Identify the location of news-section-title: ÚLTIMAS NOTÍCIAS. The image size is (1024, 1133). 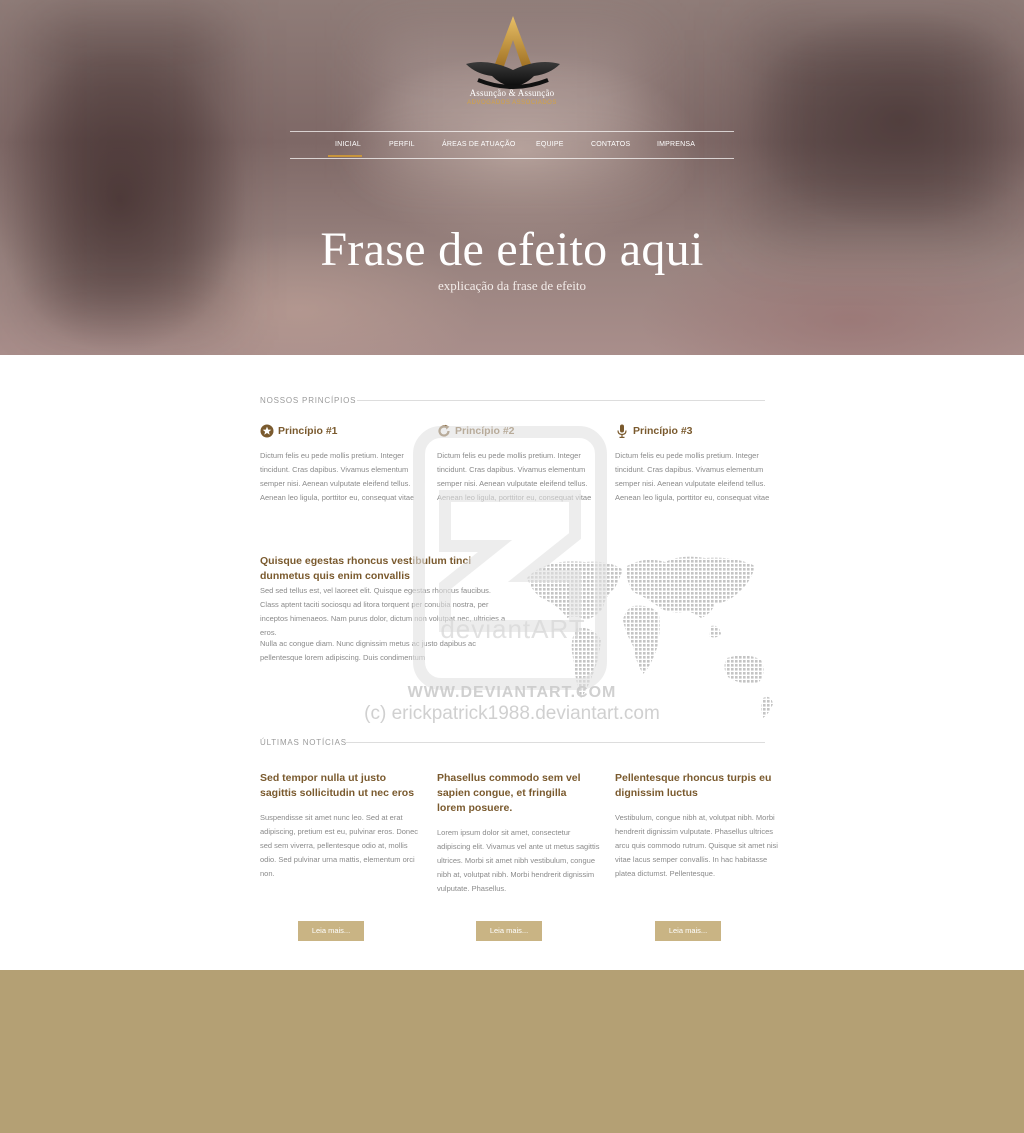
(303, 742).